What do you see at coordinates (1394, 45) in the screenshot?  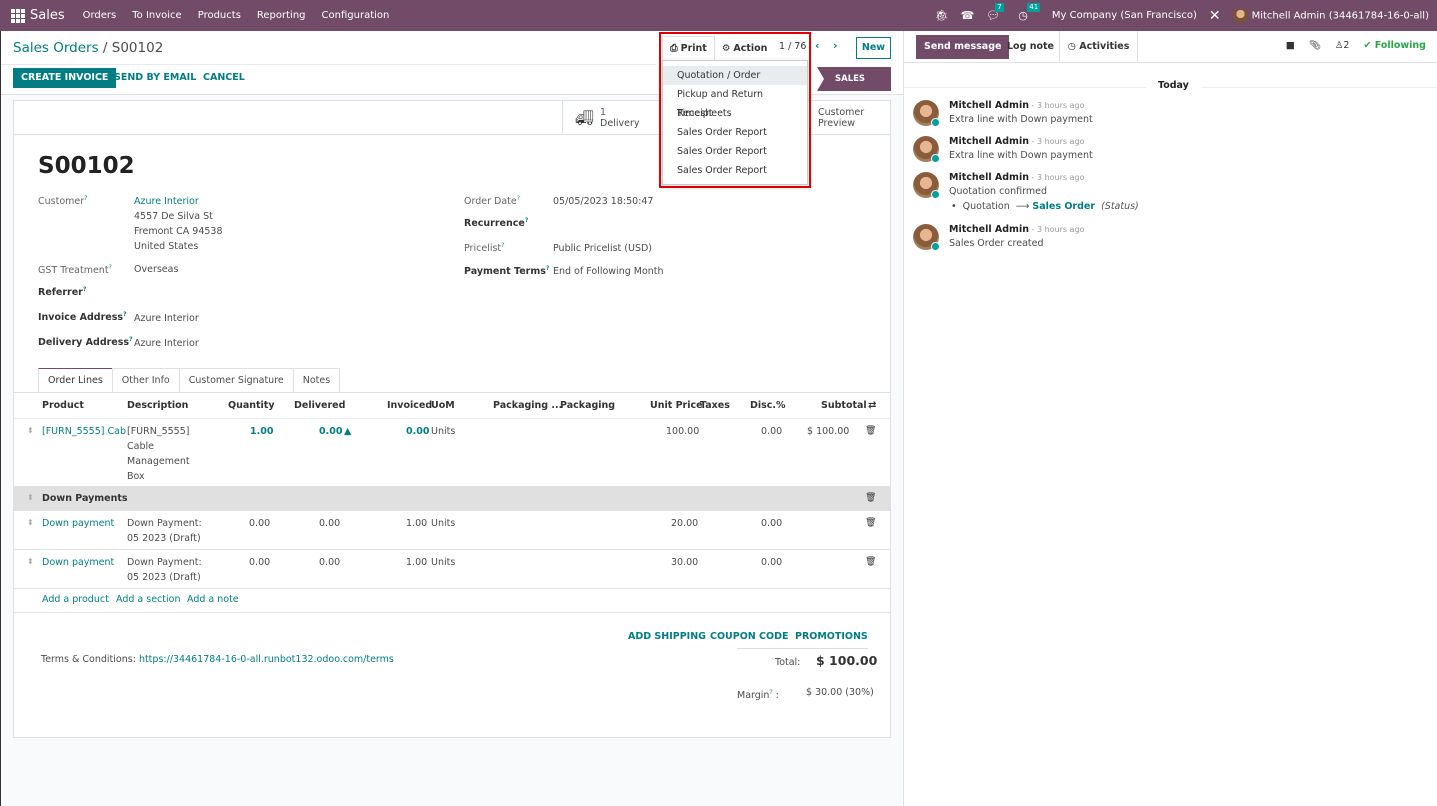 I see `following-button: ✔ Following` at bounding box center [1394, 45].